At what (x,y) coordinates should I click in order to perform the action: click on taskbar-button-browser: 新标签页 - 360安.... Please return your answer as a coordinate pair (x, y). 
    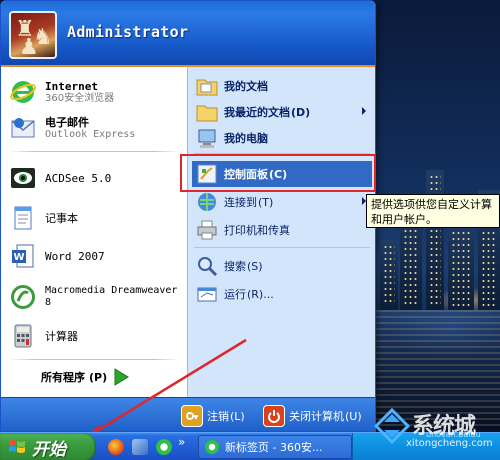
    Looking at the image, I should click on (275, 447).